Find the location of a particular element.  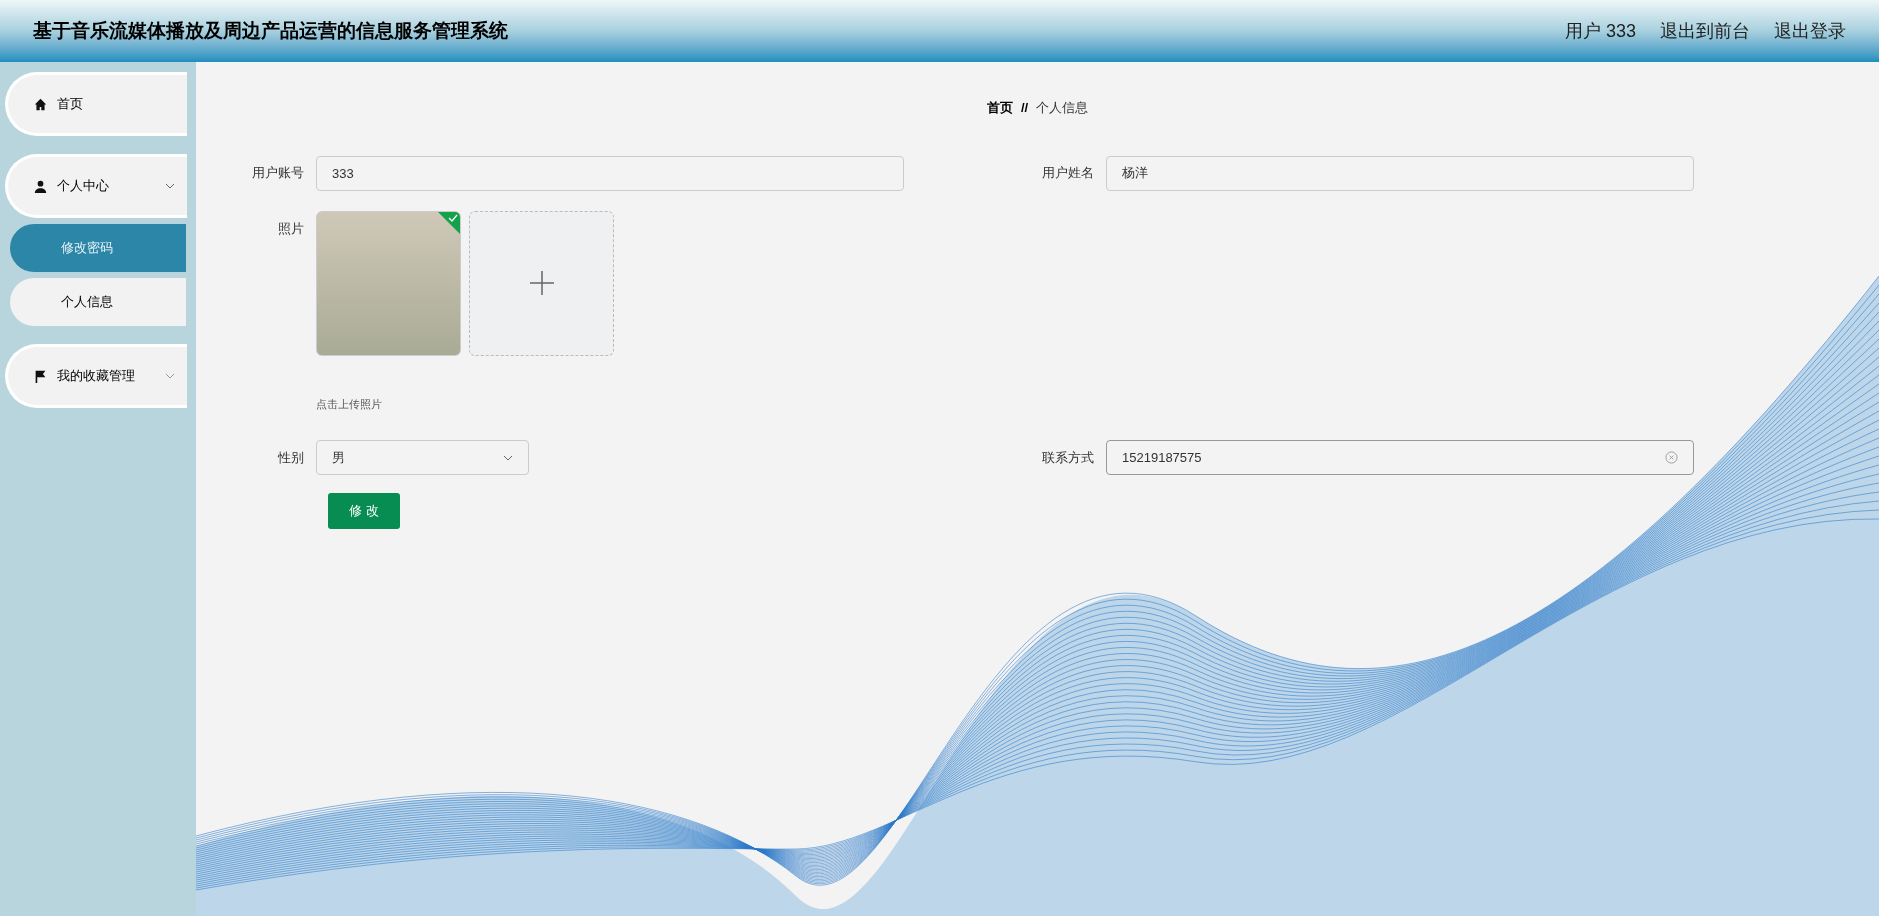

breadcrumb-current: 个人信息 is located at coordinates (1062, 108).